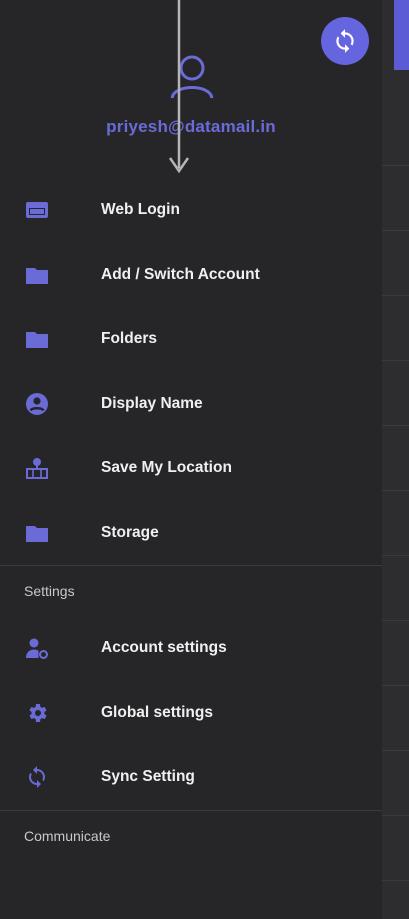  I want to click on menu-item-label: Save My Location, so click(166, 468).